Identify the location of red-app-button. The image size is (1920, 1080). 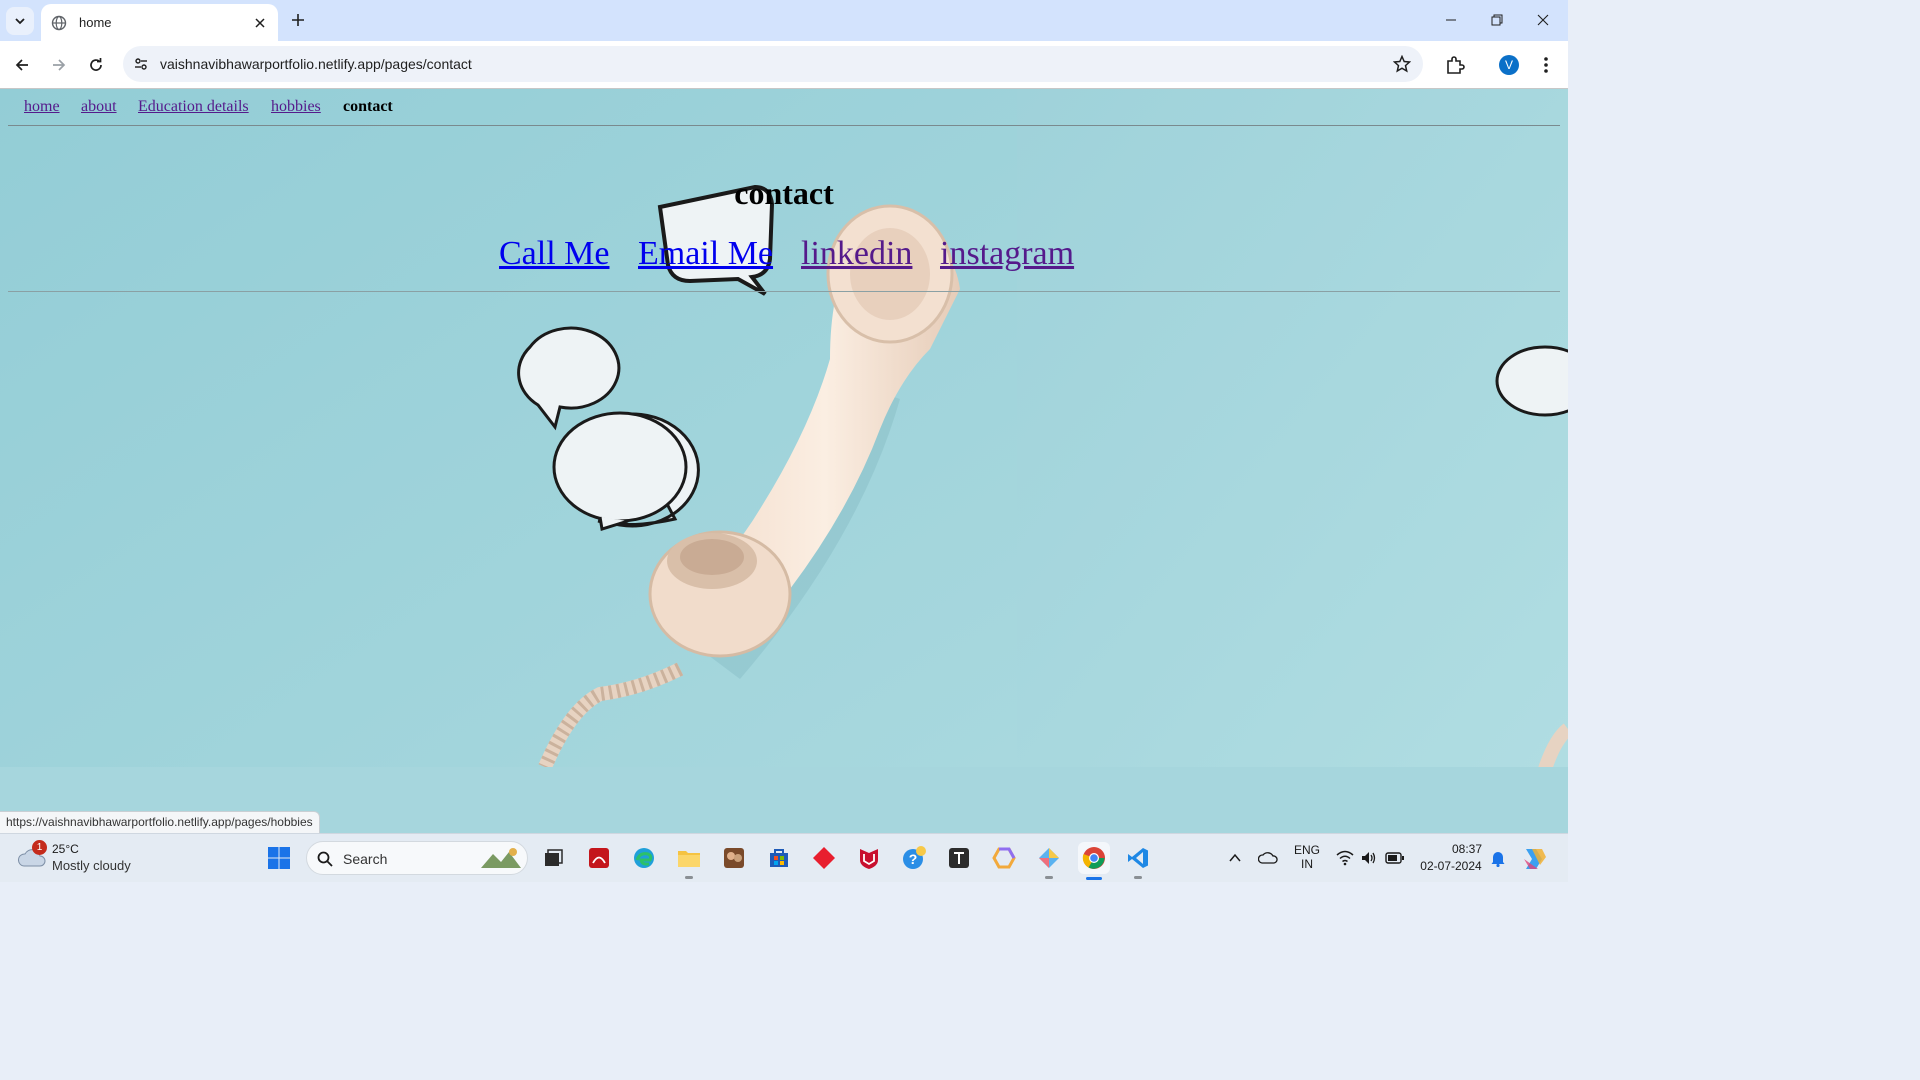
(824, 858).